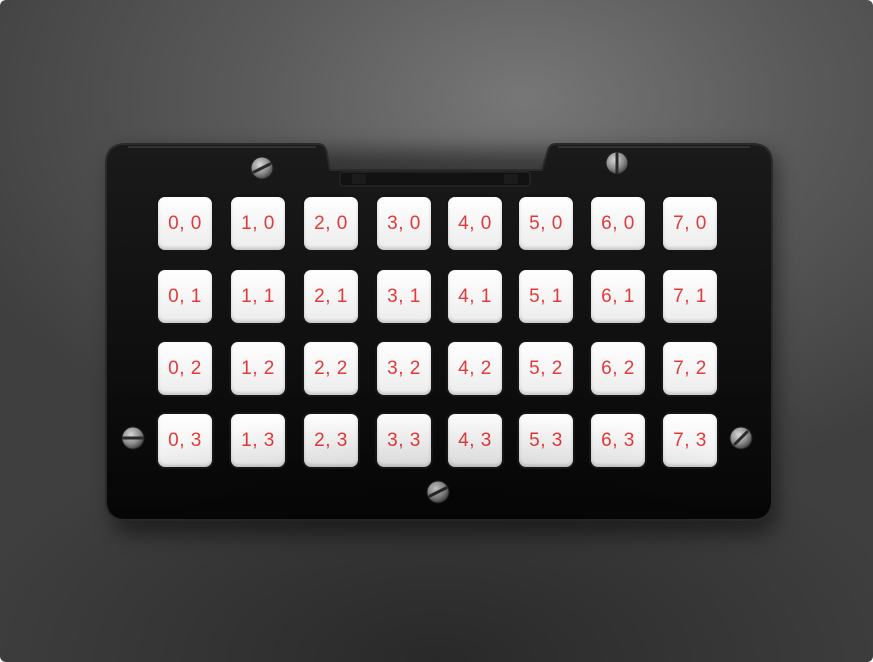 The image size is (873, 662). I want to click on key-1-3: 1, 3, so click(258, 440).